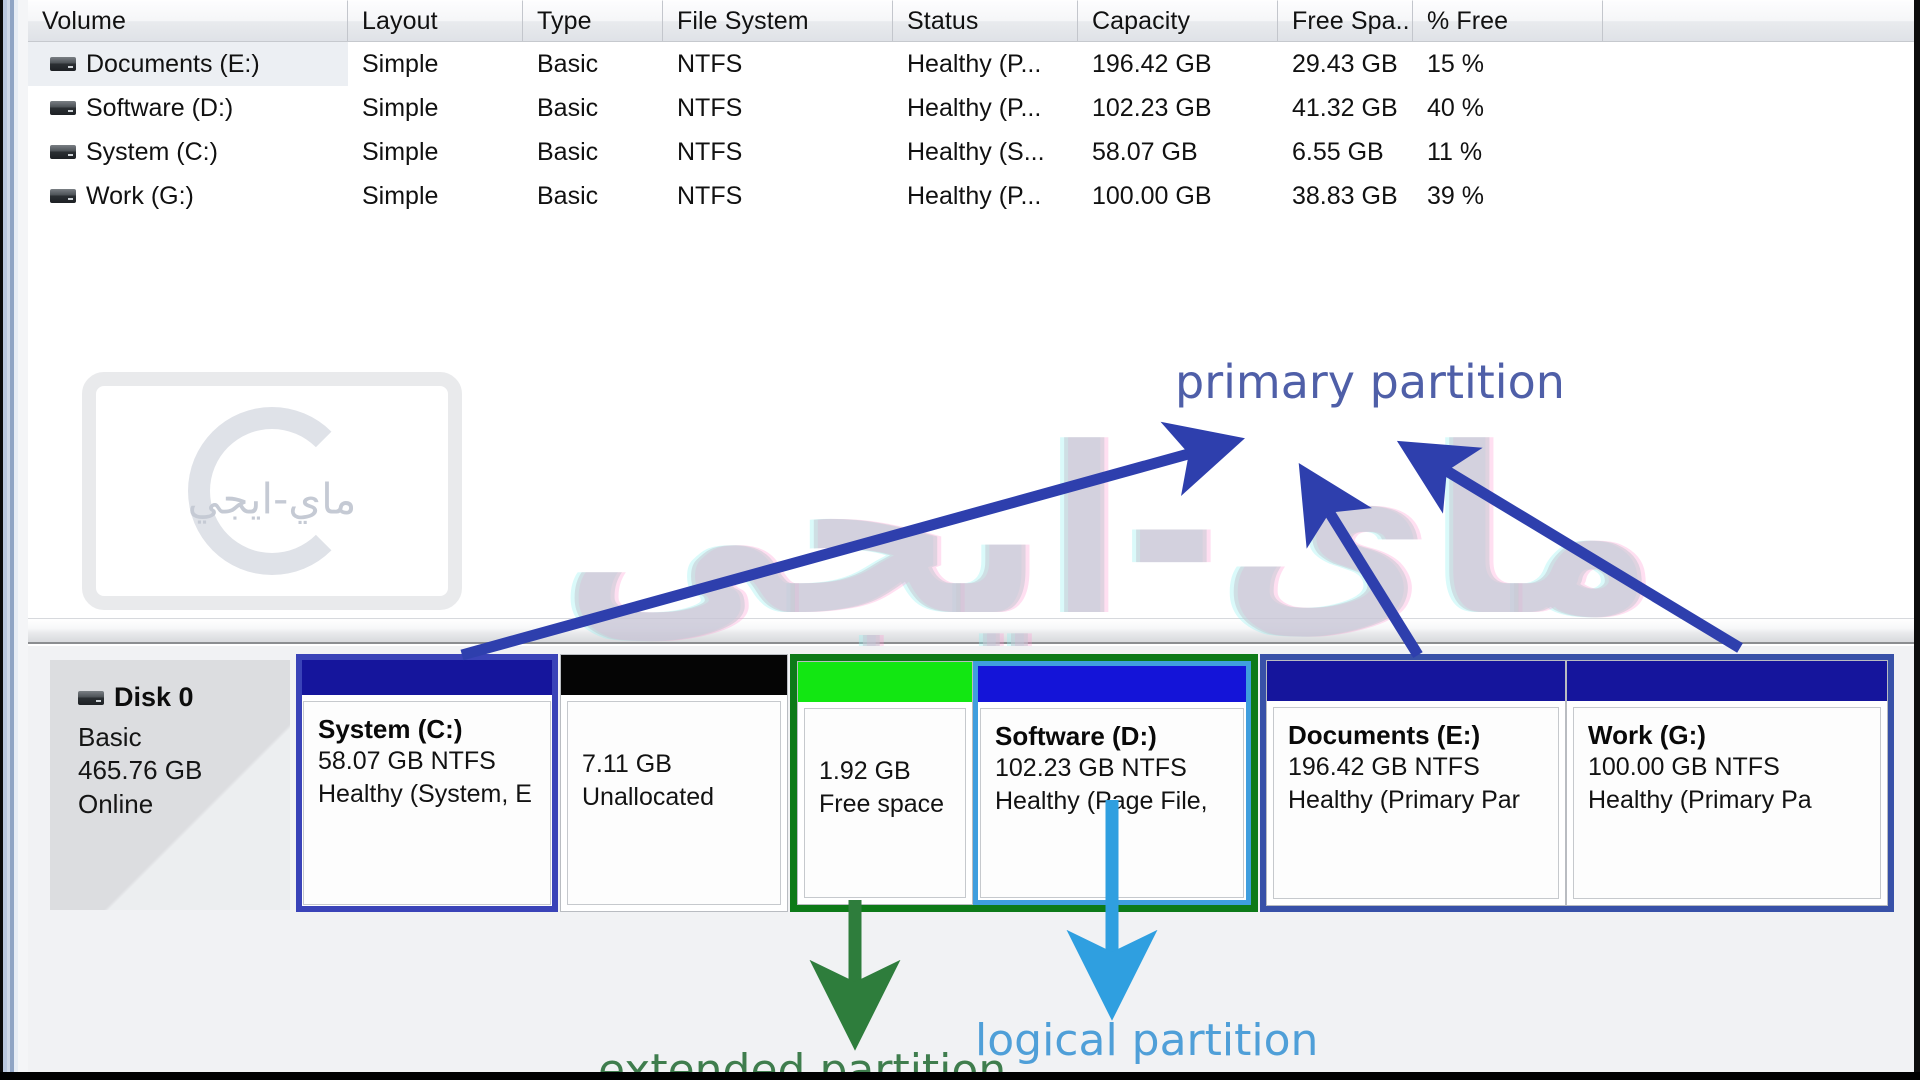  I want to click on volume-label: Software (D:), so click(160, 107).